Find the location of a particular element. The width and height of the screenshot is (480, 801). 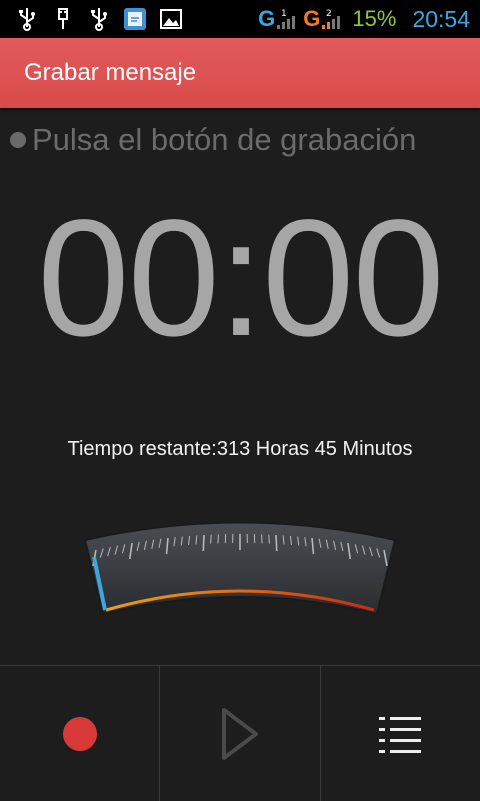

notification-icons is located at coordinates (92, 19).